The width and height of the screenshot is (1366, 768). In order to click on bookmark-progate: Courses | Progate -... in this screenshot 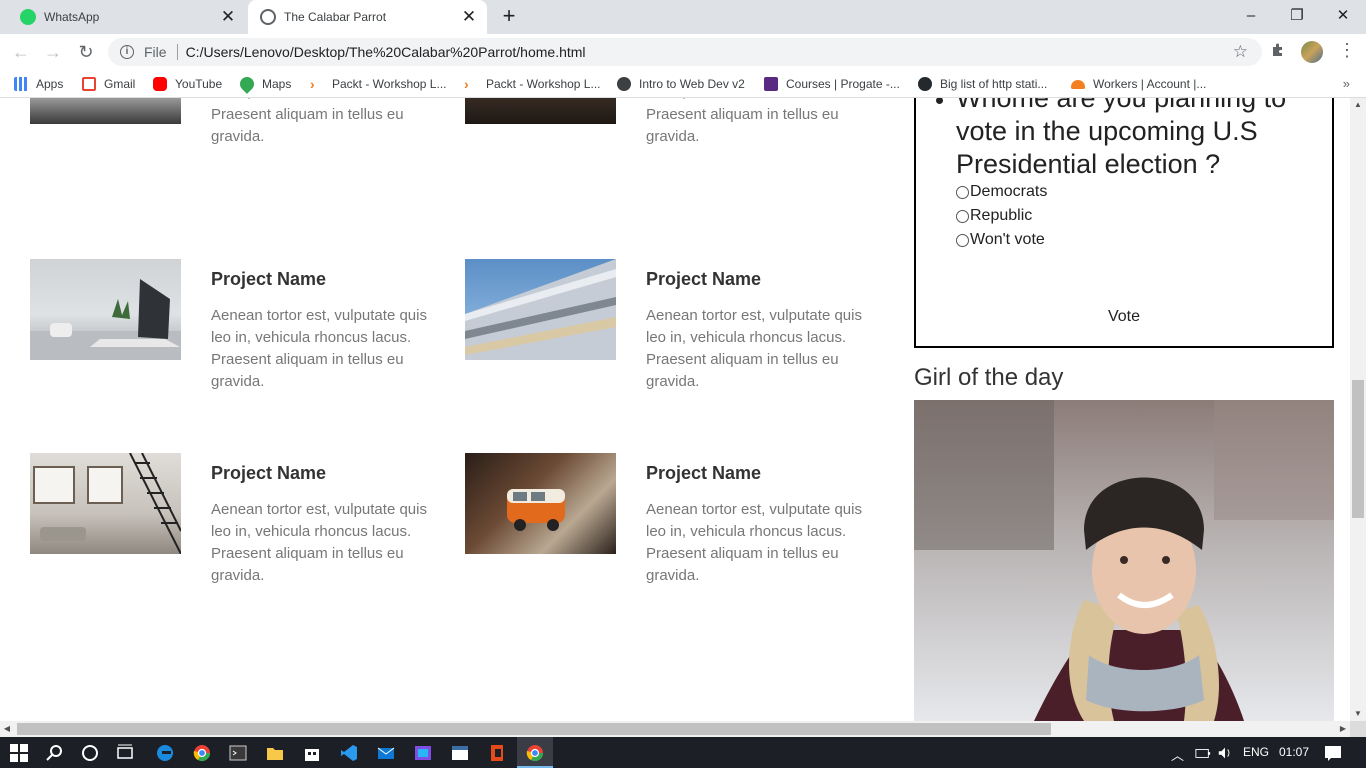, I will do `click(832, 84)`.